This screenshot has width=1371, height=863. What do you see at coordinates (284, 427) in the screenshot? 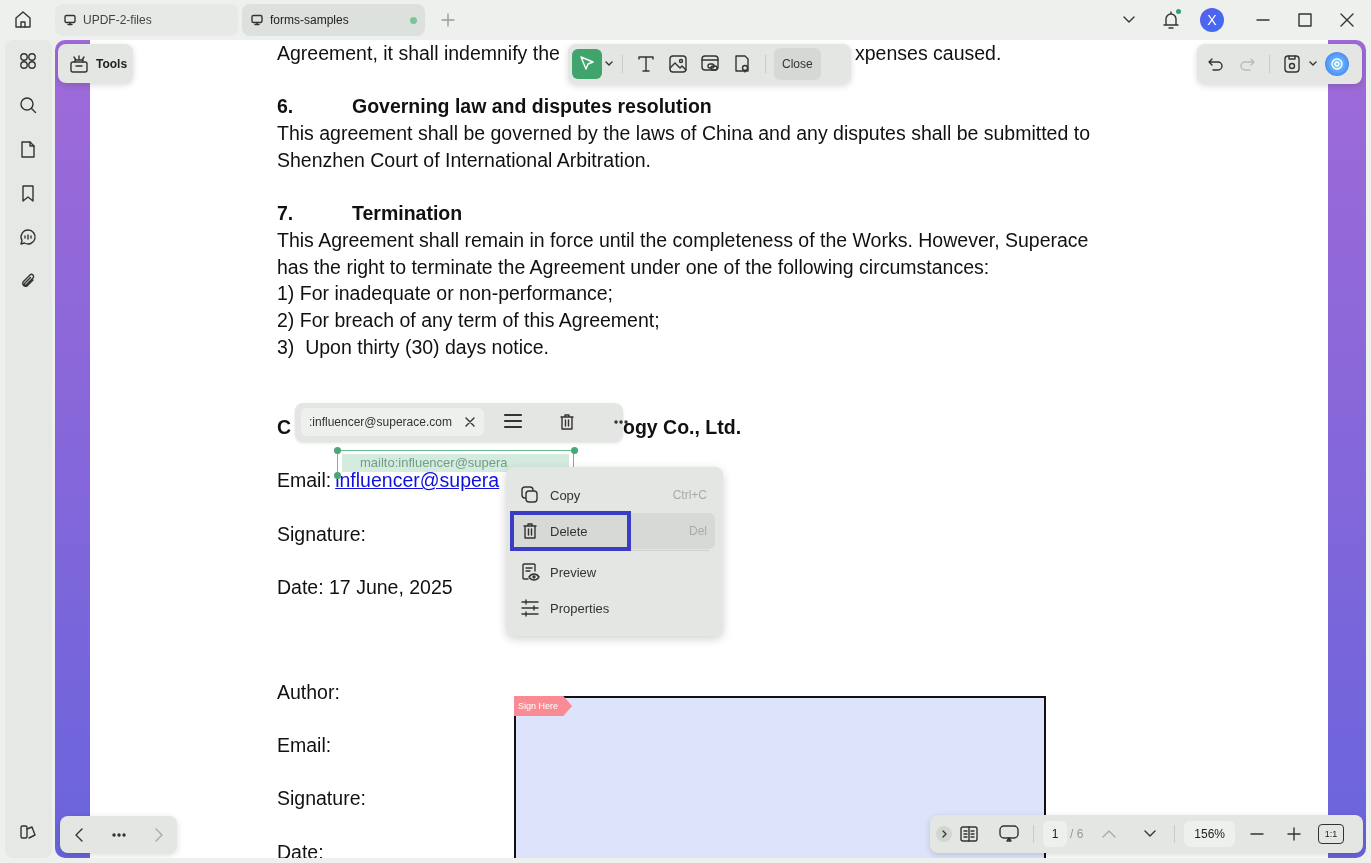
I see `company-name: C` at bounding box center [284, 427].